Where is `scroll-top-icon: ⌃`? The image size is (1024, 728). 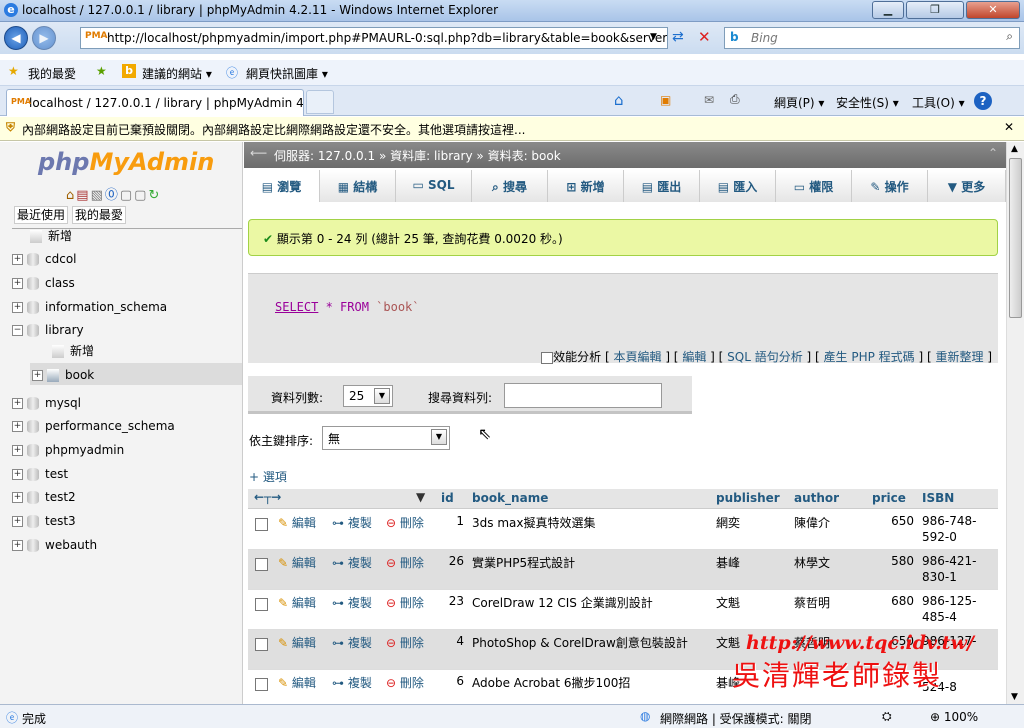
scroll-top-icon: ⌃ is located at coordinates (993, 153).